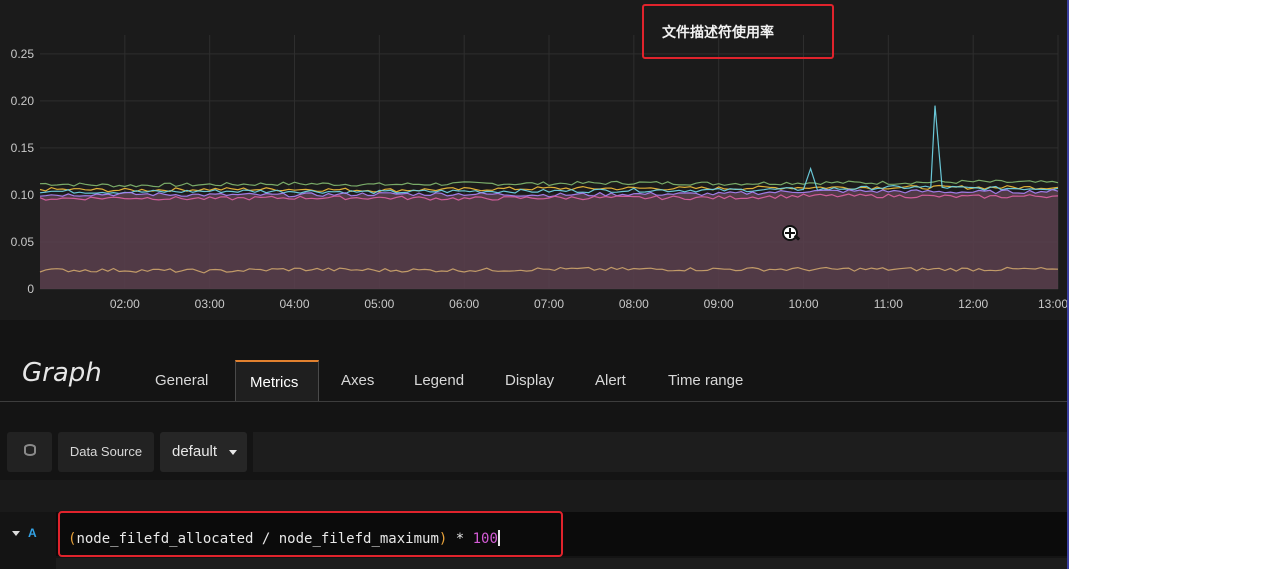 The image size is (1269, 569). I want to click on y-tick-label: 0.20, so click(23, 101).